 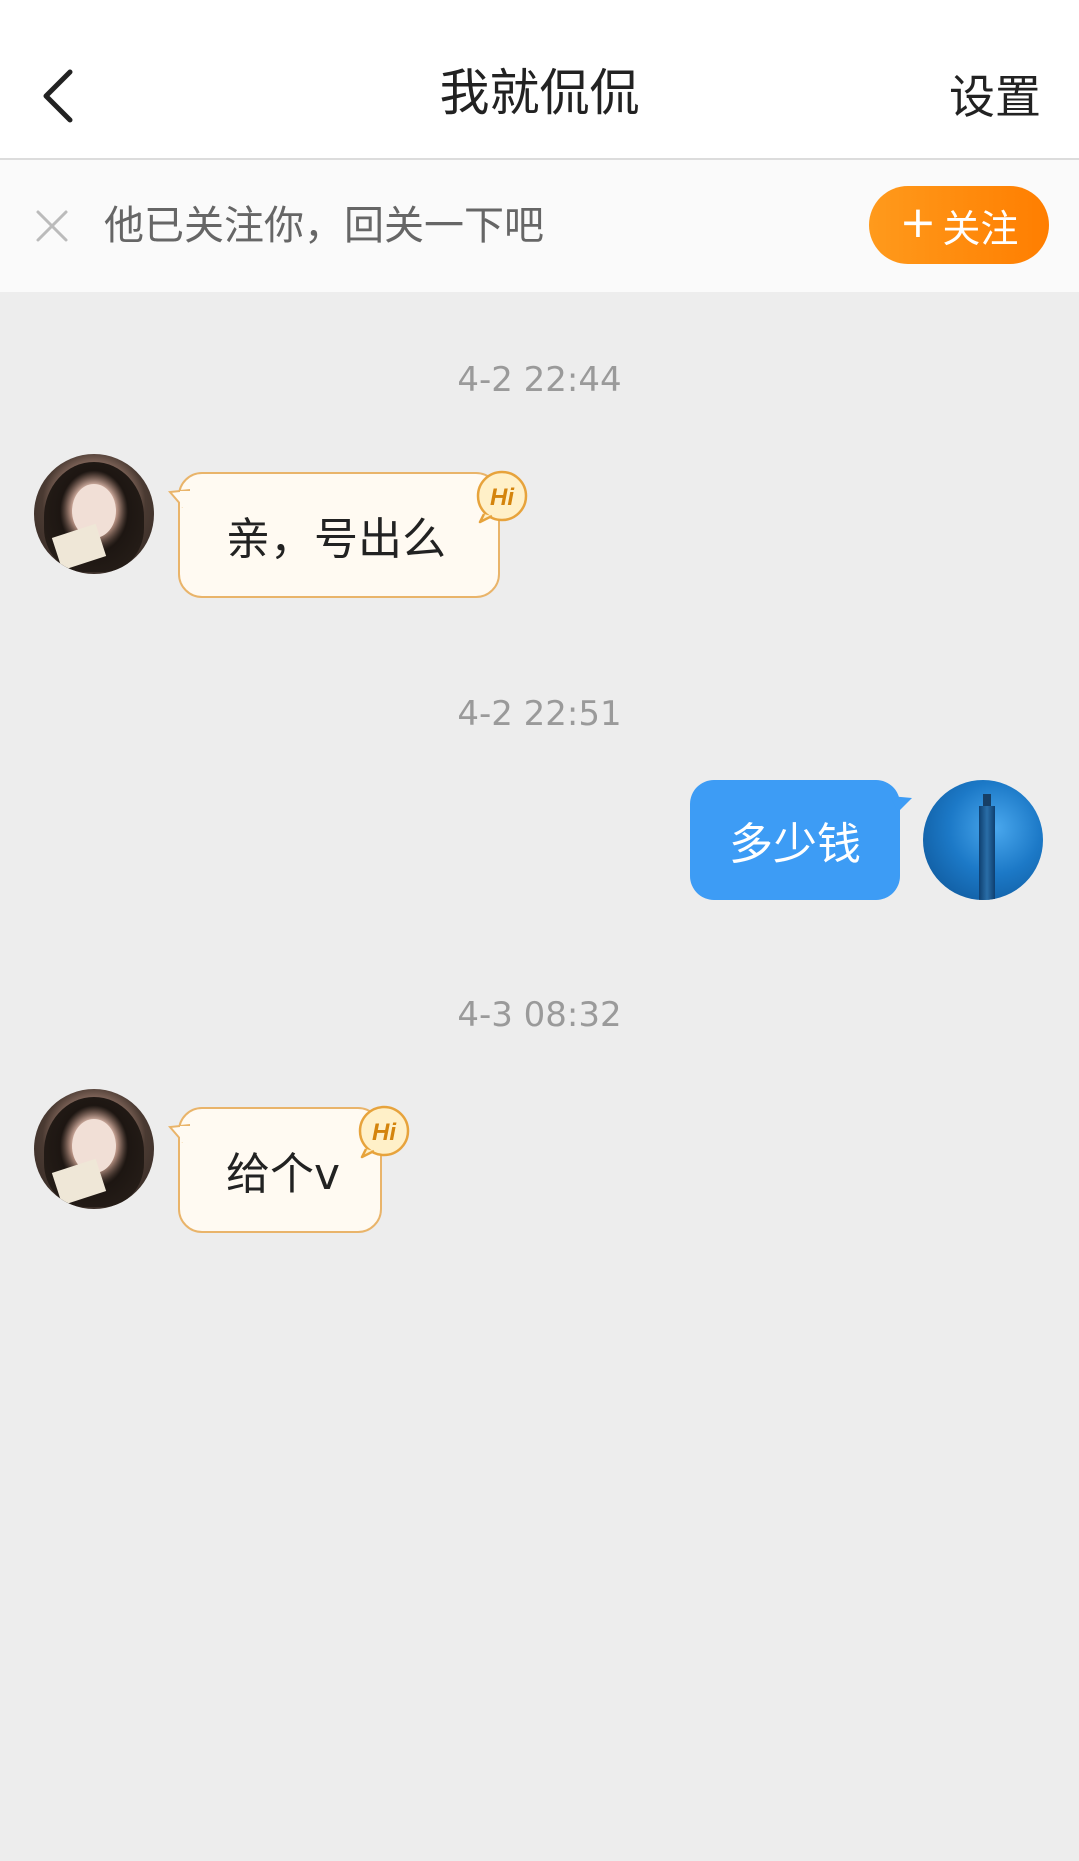 What do you see at coordinates (539, 714) in the screenshot?
I see `message-timestamp: 4-2 22:51` at bounding box center [539, 714].